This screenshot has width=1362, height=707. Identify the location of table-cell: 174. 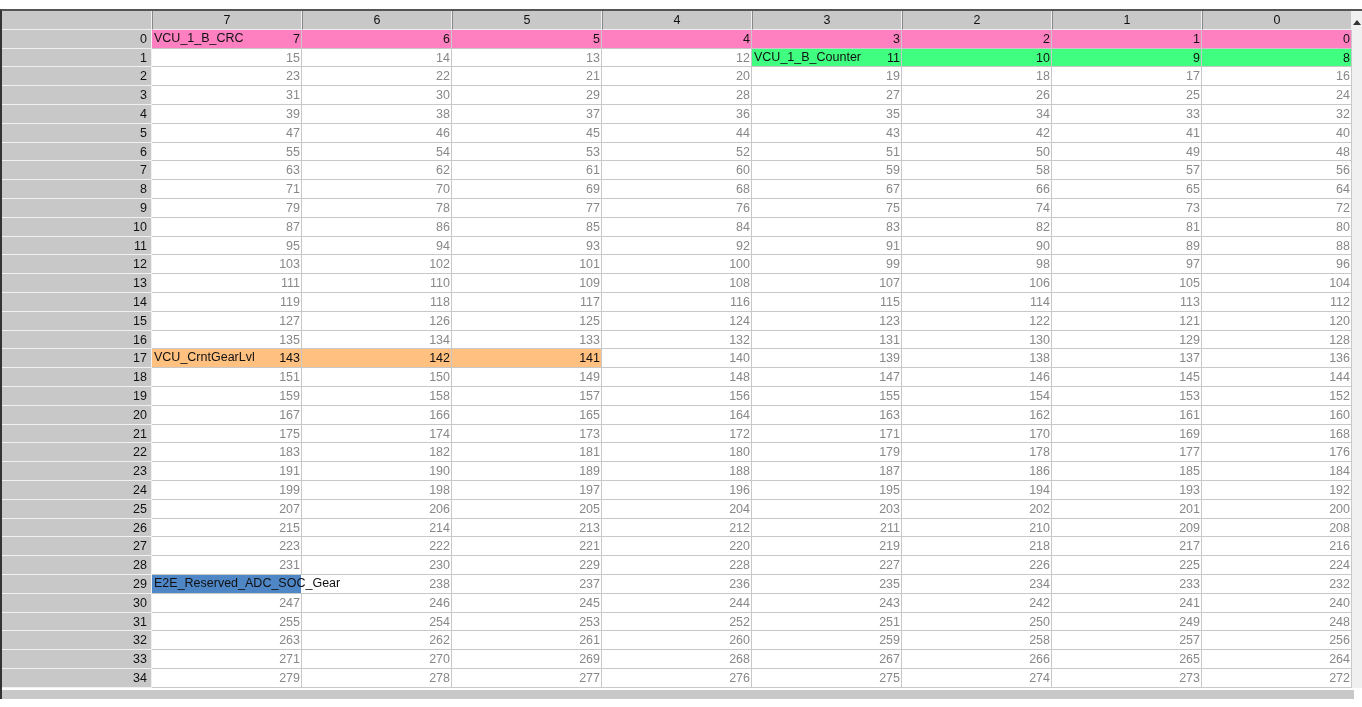
(377, 434).